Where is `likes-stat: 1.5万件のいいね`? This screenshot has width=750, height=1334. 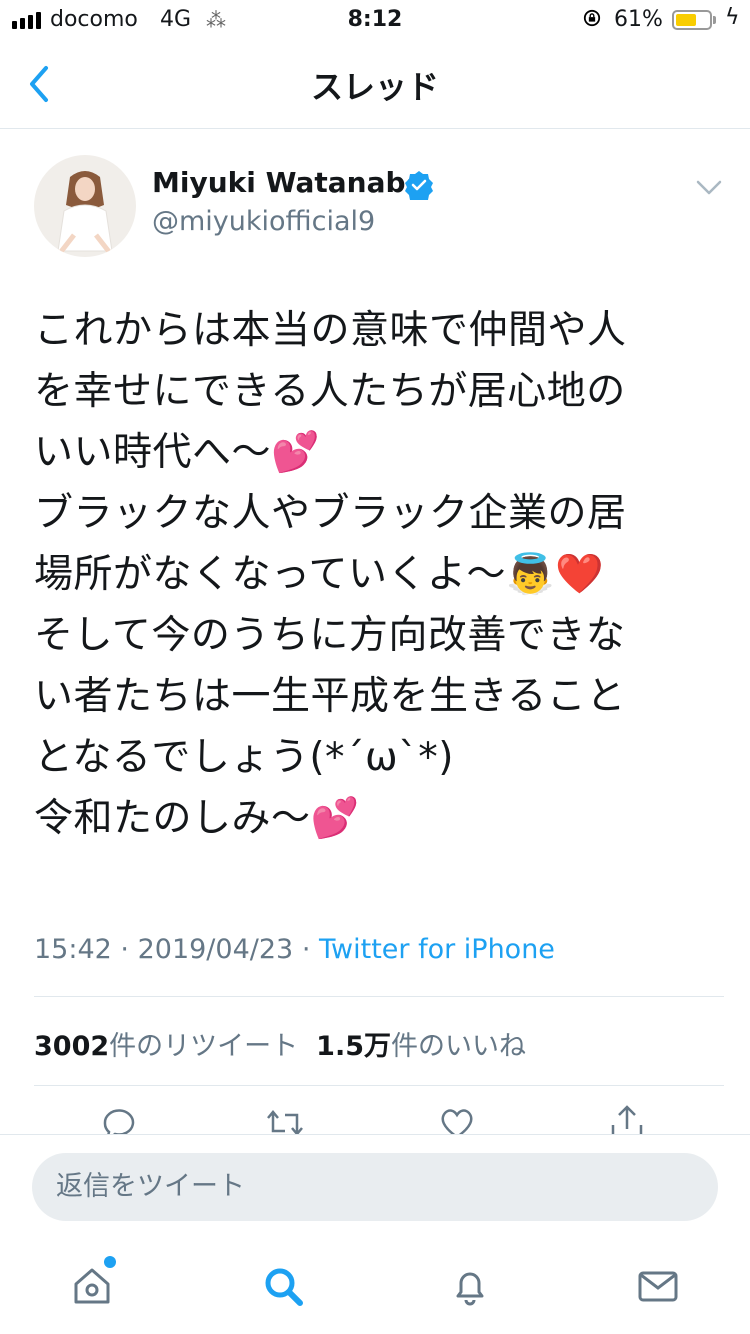
likes-stat: 1.5万件のいいね is located at coordinates (421, 1046).